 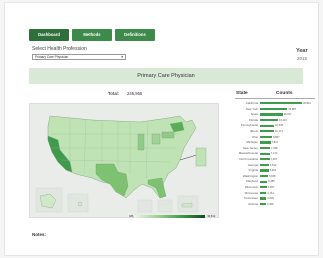 I want to click on state-name: California, so click(x=251, y=103).